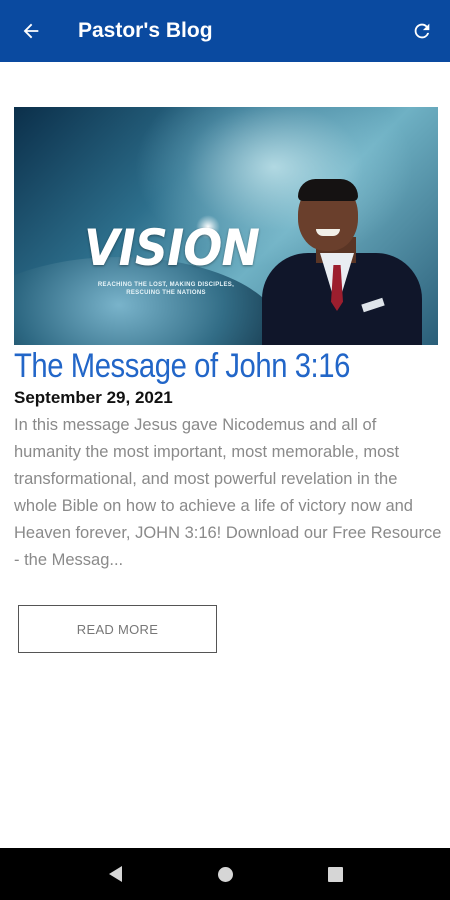 Image resolution: width=450 pixels, height=900 pixels. Describe the element at coordinates (225, 31) in the screenshot. I see `app-bar: Pastor's Blog` at that location.